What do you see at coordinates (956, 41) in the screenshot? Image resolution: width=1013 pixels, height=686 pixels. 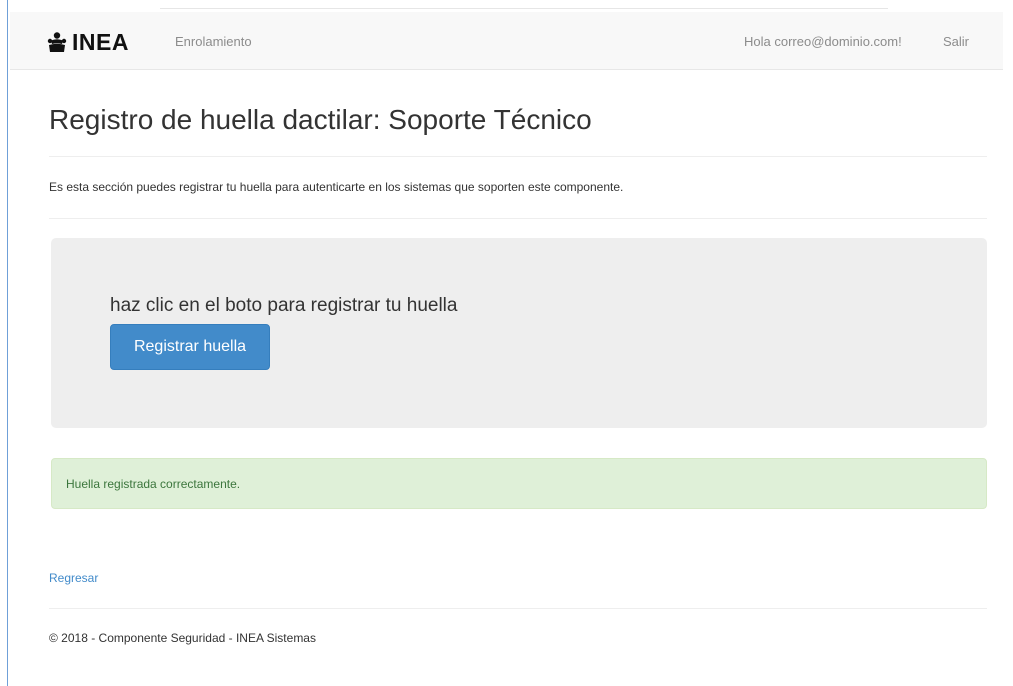 I see `logout-link: Salir` at bounding box center [956, 41].